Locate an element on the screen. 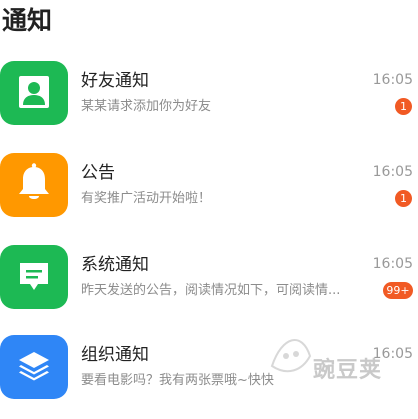 This screenshot has width=418, height=419. item-name: 组织通知 is located at coordinates (115, 355).